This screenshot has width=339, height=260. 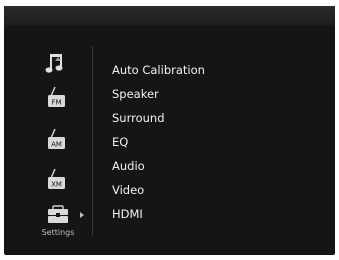 What do you see at coordinates (58, 232) in the screenshot?
I see `settings-label: Settings` at bounding box center [58, 232].